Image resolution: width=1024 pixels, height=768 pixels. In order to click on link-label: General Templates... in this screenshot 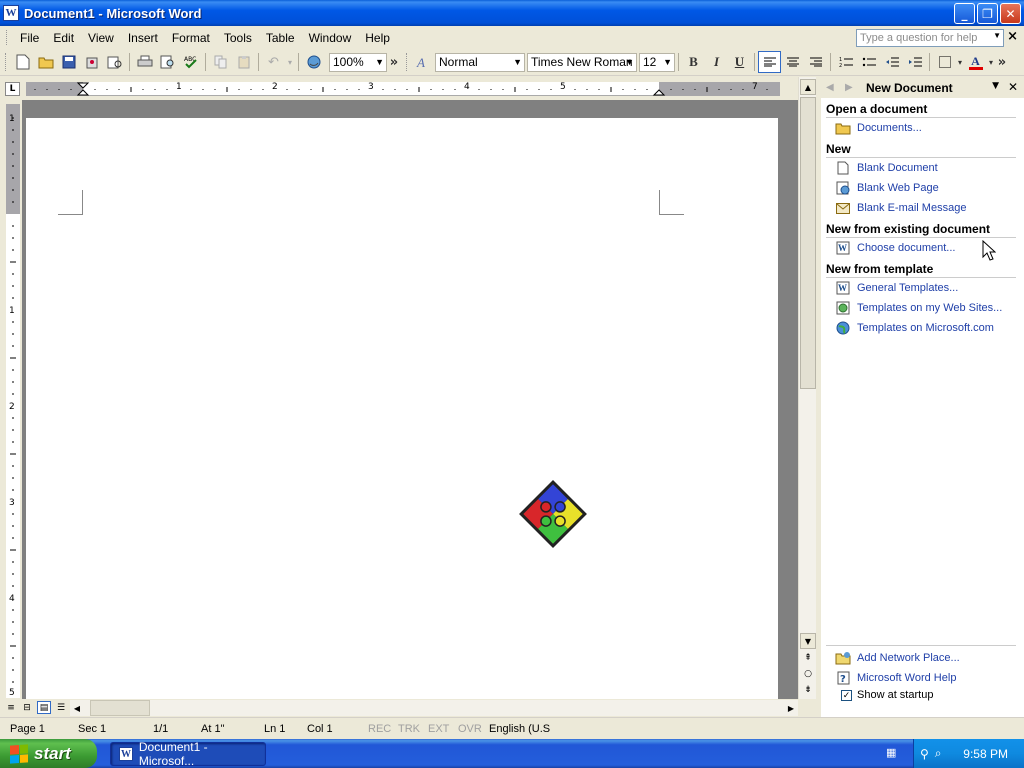, I will do `click(907, 288)`.